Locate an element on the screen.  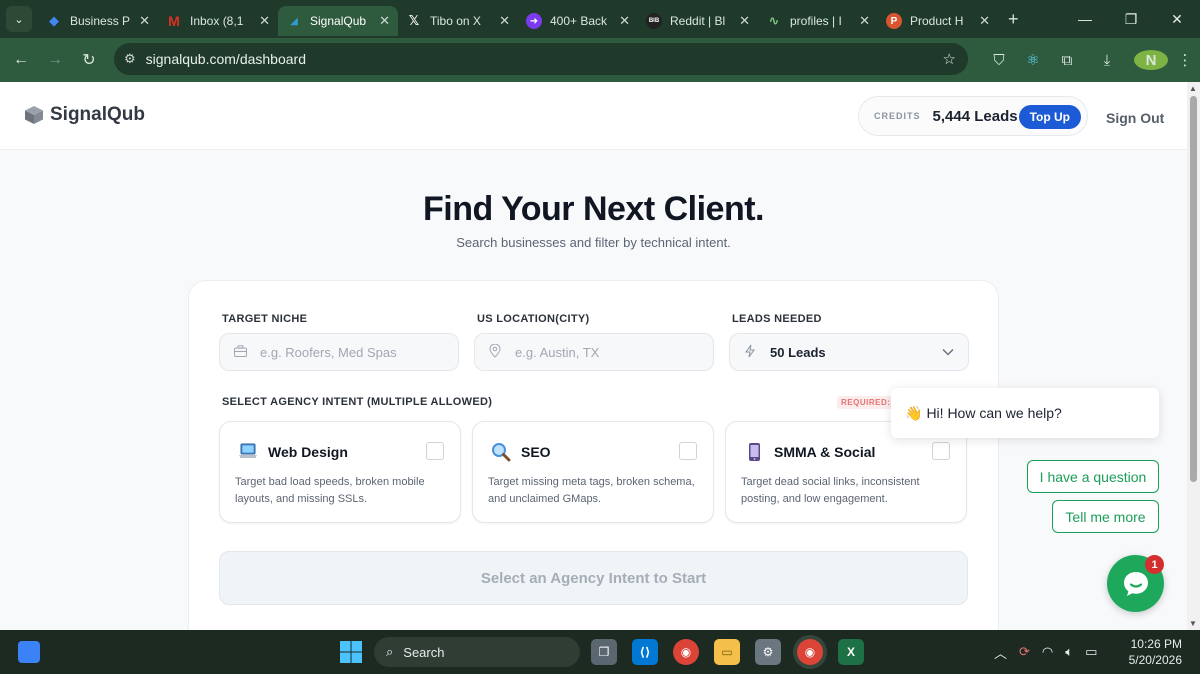
leads-value: 50 Leads is located at coordinates (798, 352).